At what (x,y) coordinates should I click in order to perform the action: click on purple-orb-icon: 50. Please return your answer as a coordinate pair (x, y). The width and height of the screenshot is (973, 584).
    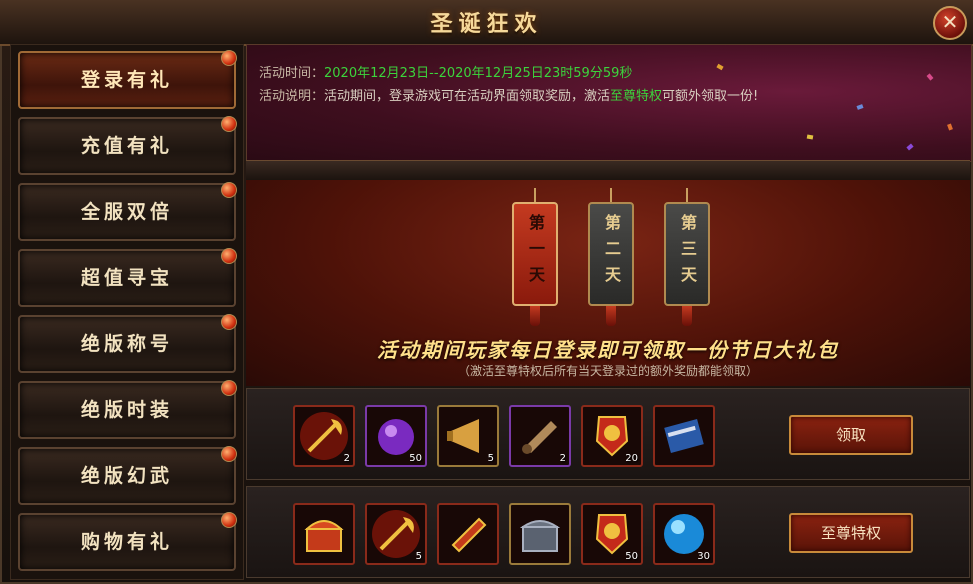
    Looking at the image, I should click on (396, 436).